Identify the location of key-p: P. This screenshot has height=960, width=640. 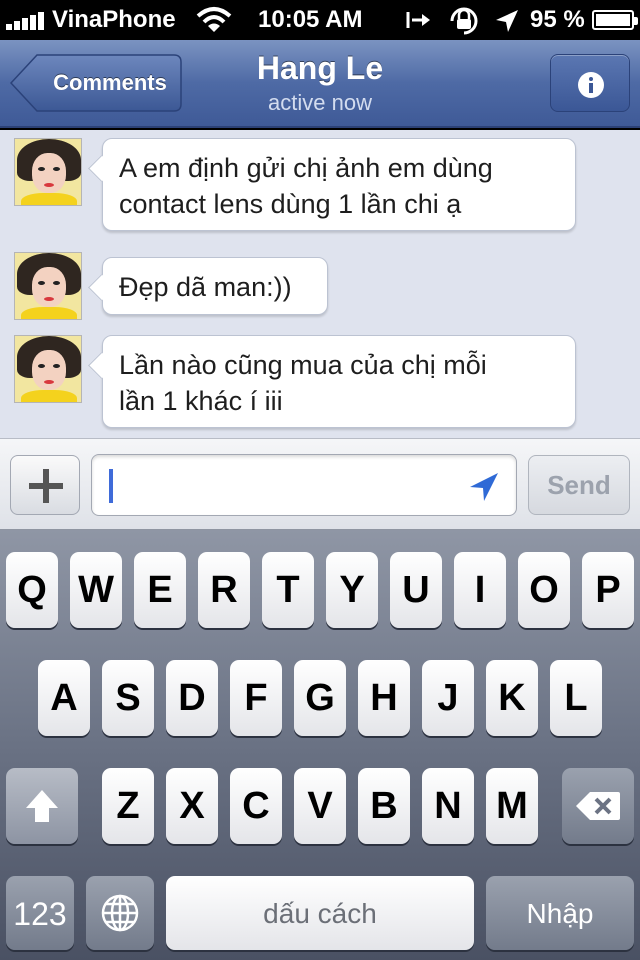
(608, 590).